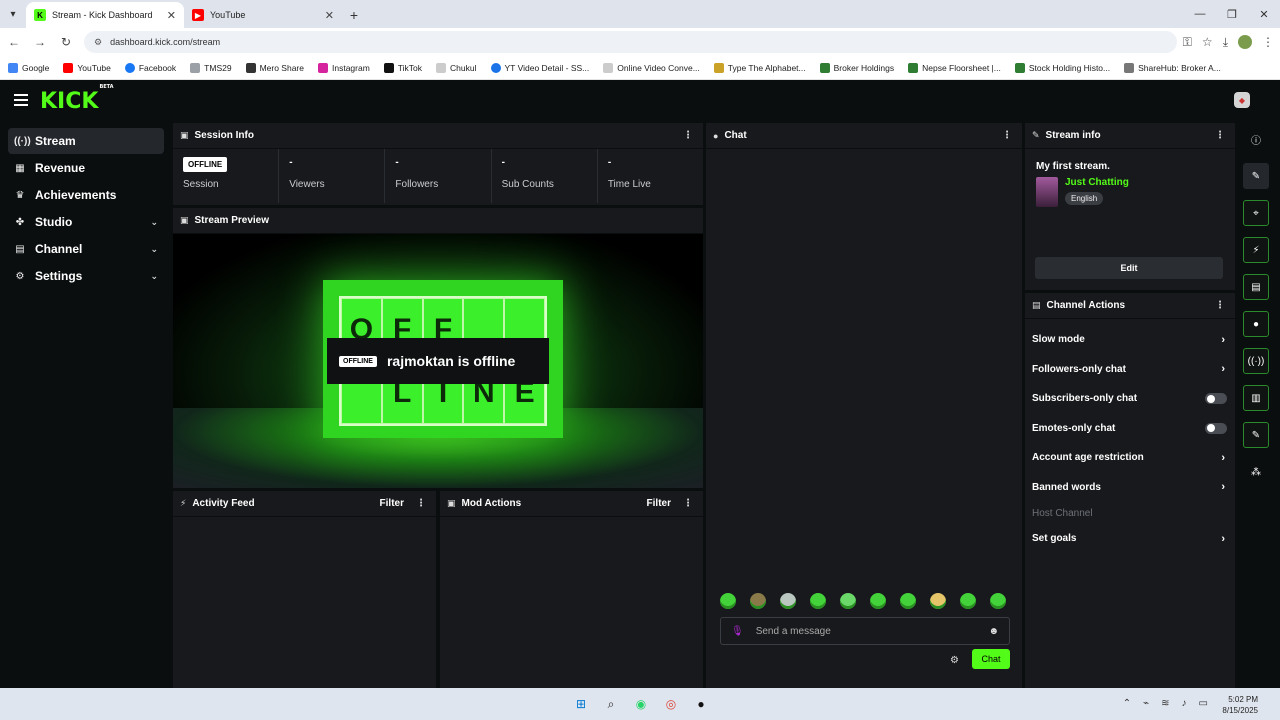  Describe the element at coordinates (954, 660) in the screenshot. I see `chat-settings-icon: ⚙` at that location.